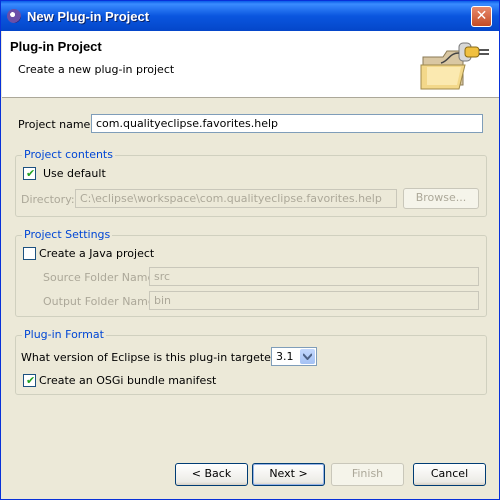  I want to click on use-default-checkbox: ✔, so click(29, 173).